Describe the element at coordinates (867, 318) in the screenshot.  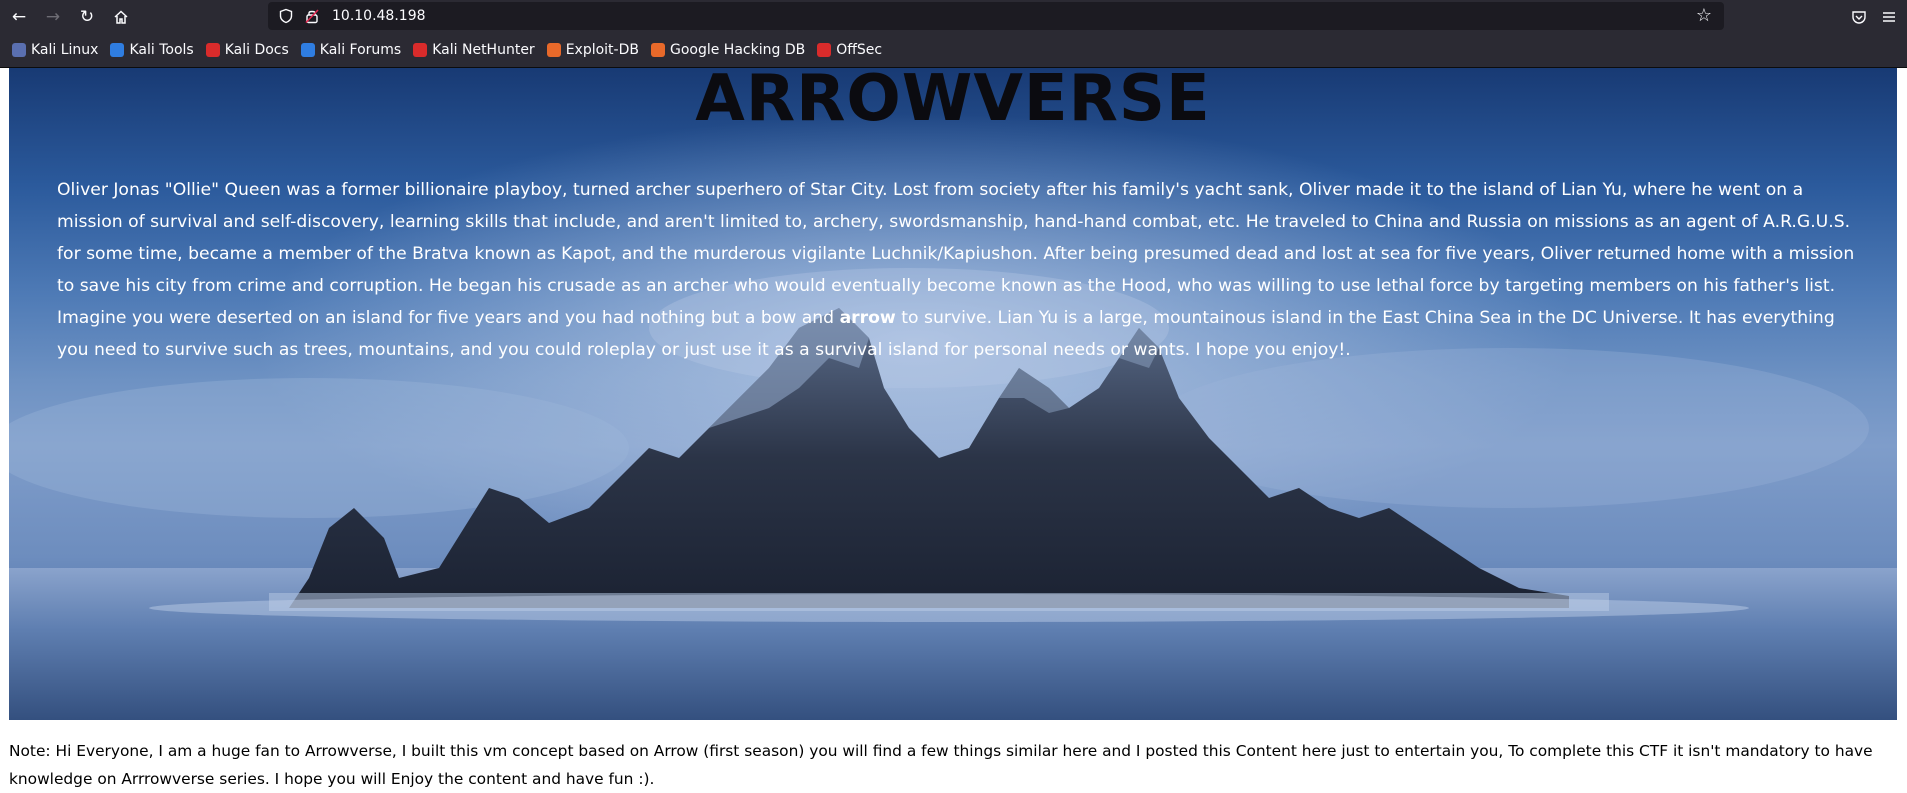
I see `intro-text-bold: arrow` at that location.